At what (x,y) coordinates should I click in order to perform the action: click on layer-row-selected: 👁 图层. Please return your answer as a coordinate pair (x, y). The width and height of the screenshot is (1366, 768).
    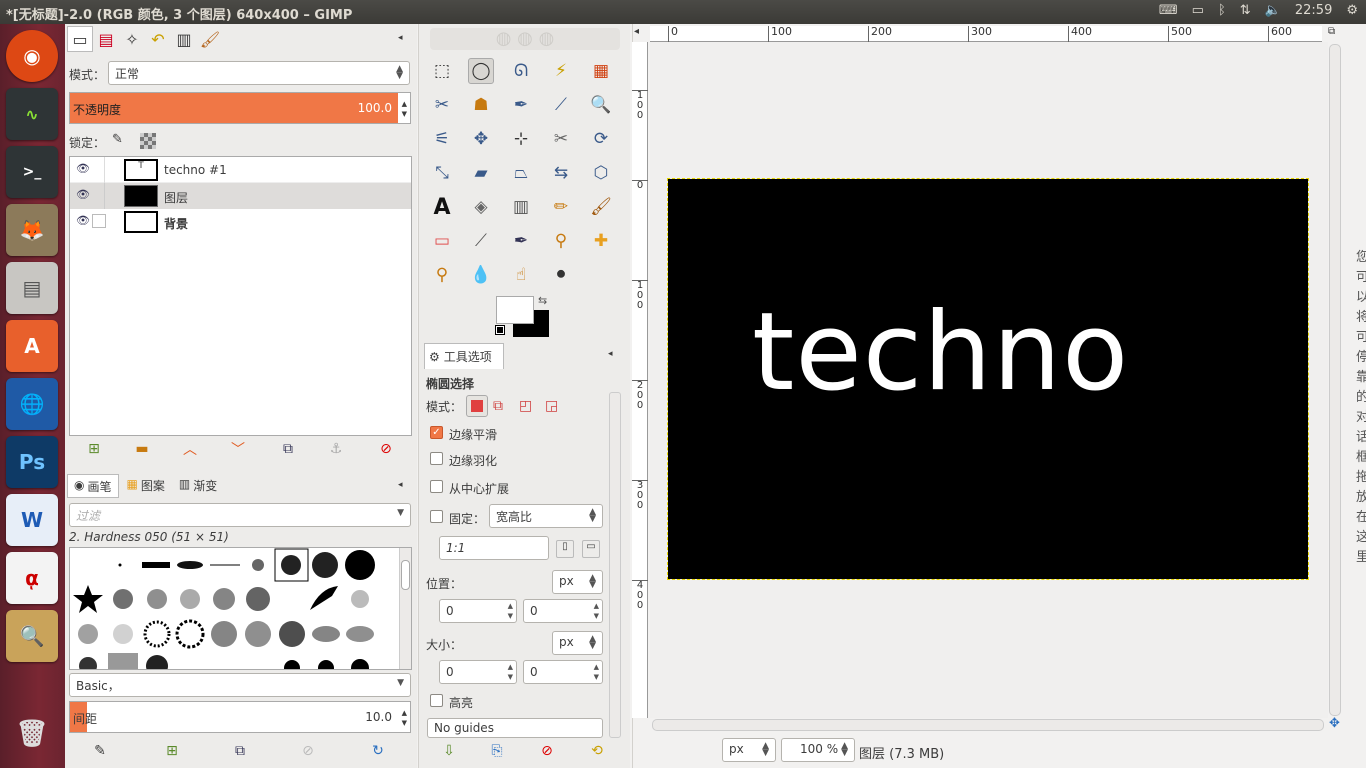
    Looking at the image, I should click on (240, 196).